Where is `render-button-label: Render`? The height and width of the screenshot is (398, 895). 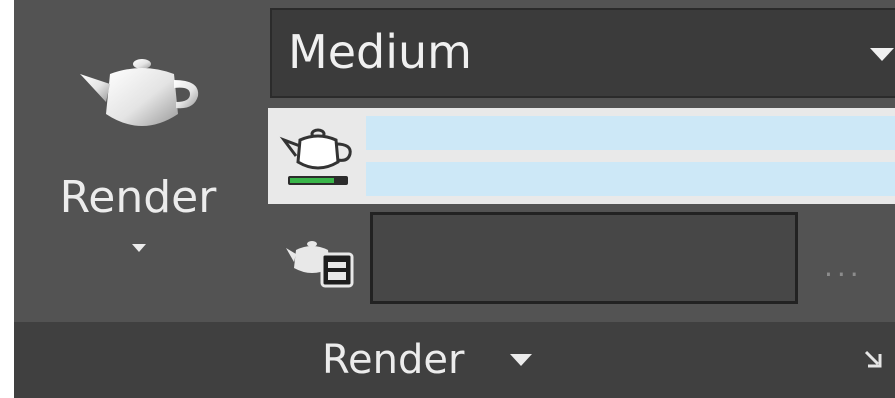 render-button-label: Render is located at coordinates (138, 197).